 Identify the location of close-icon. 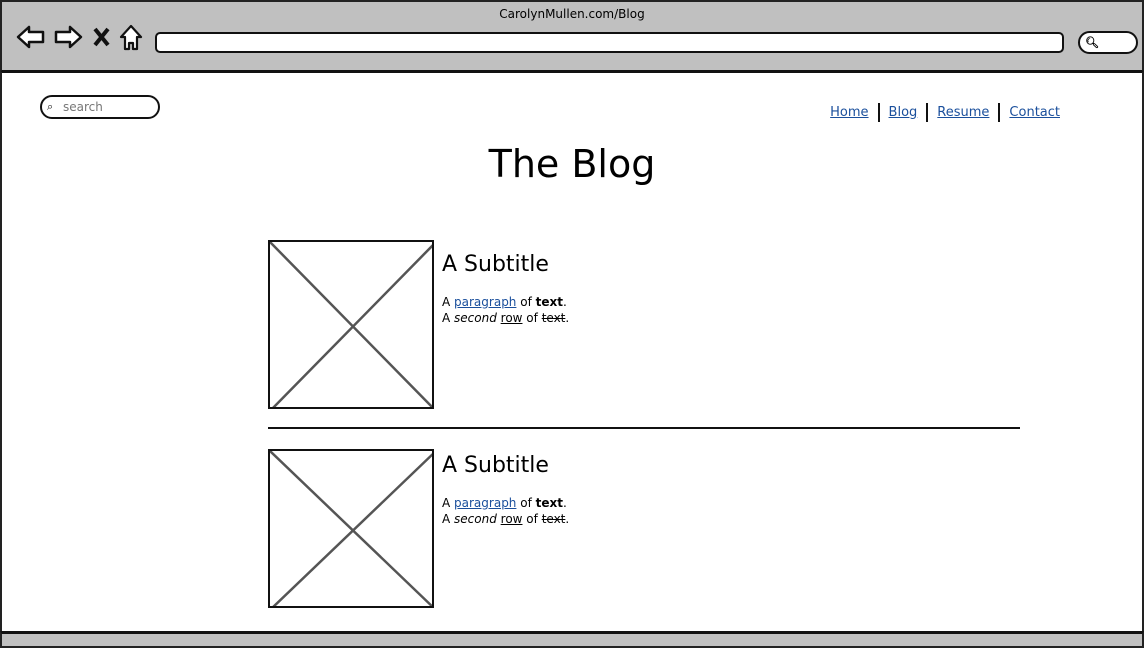
(102, 37).